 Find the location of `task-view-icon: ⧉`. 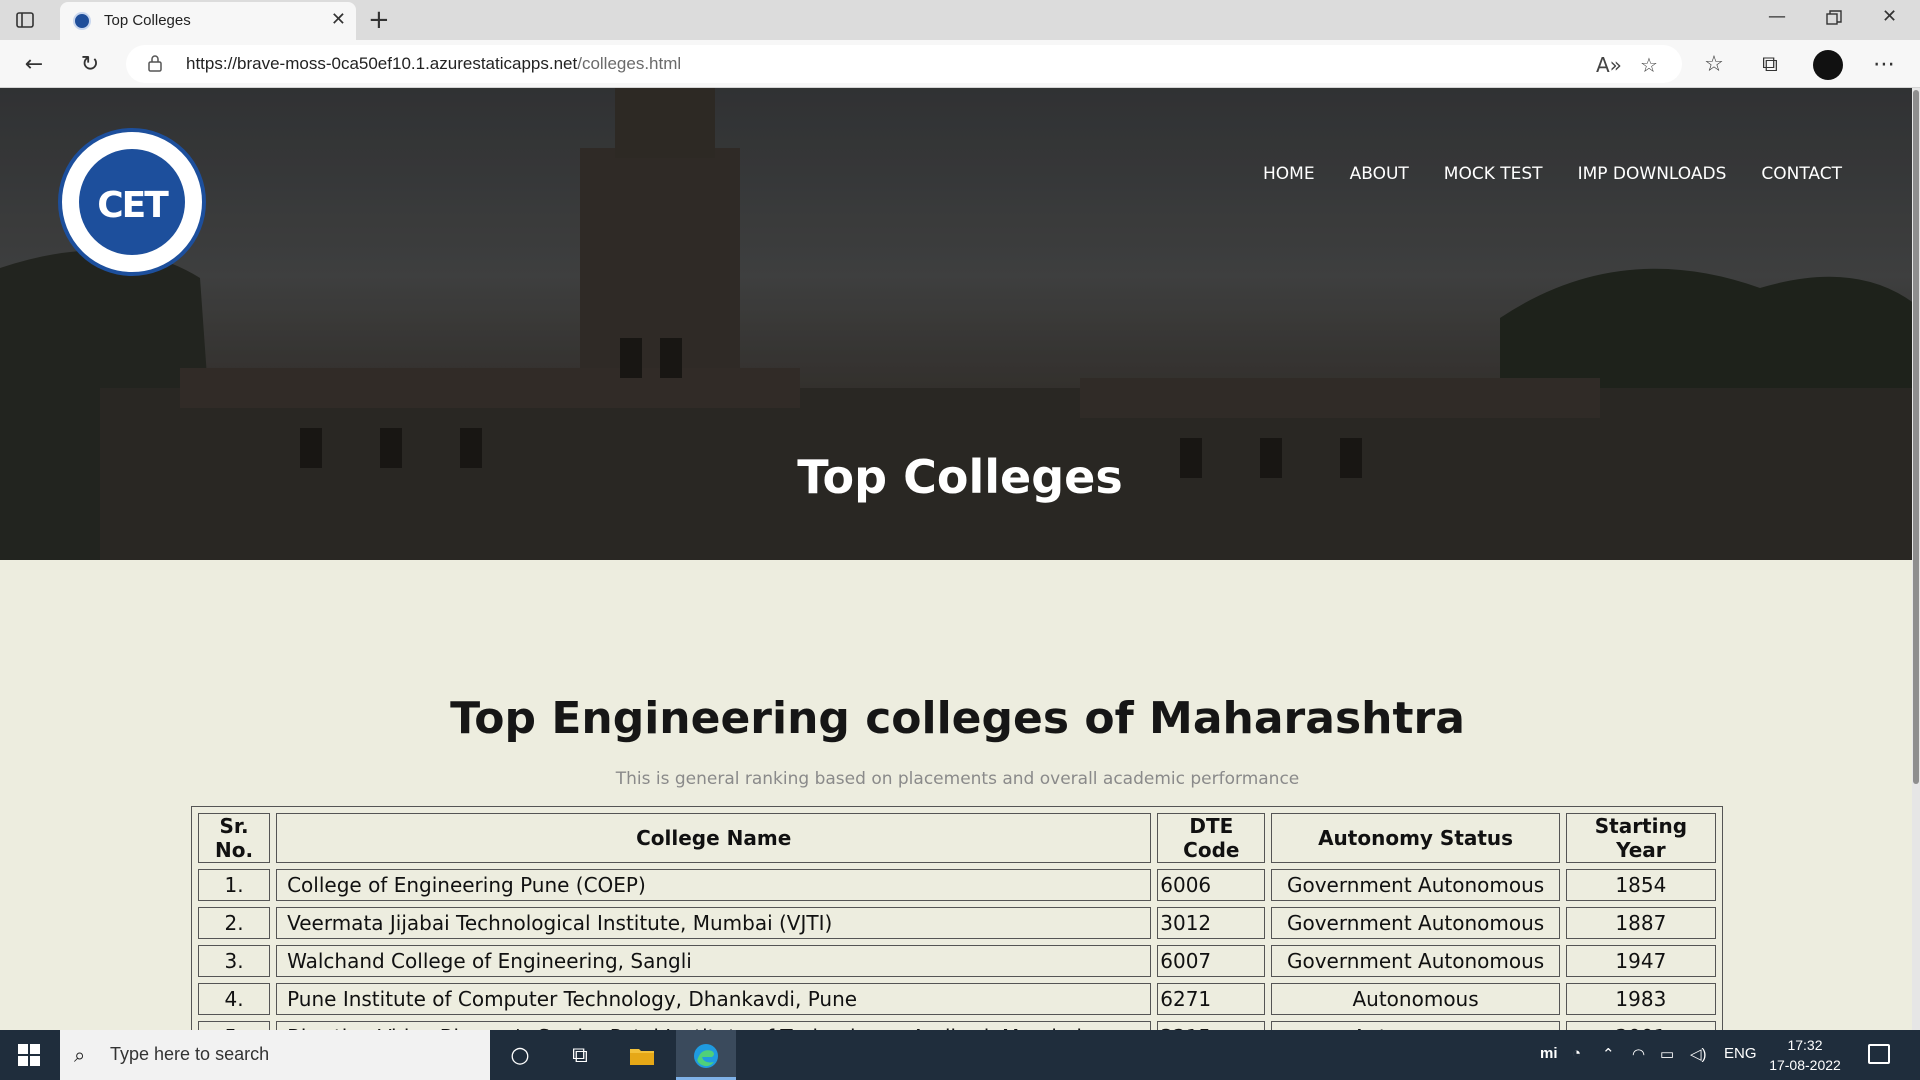

task-view-icon: ⧉ is located at coordinates (580, 1056).